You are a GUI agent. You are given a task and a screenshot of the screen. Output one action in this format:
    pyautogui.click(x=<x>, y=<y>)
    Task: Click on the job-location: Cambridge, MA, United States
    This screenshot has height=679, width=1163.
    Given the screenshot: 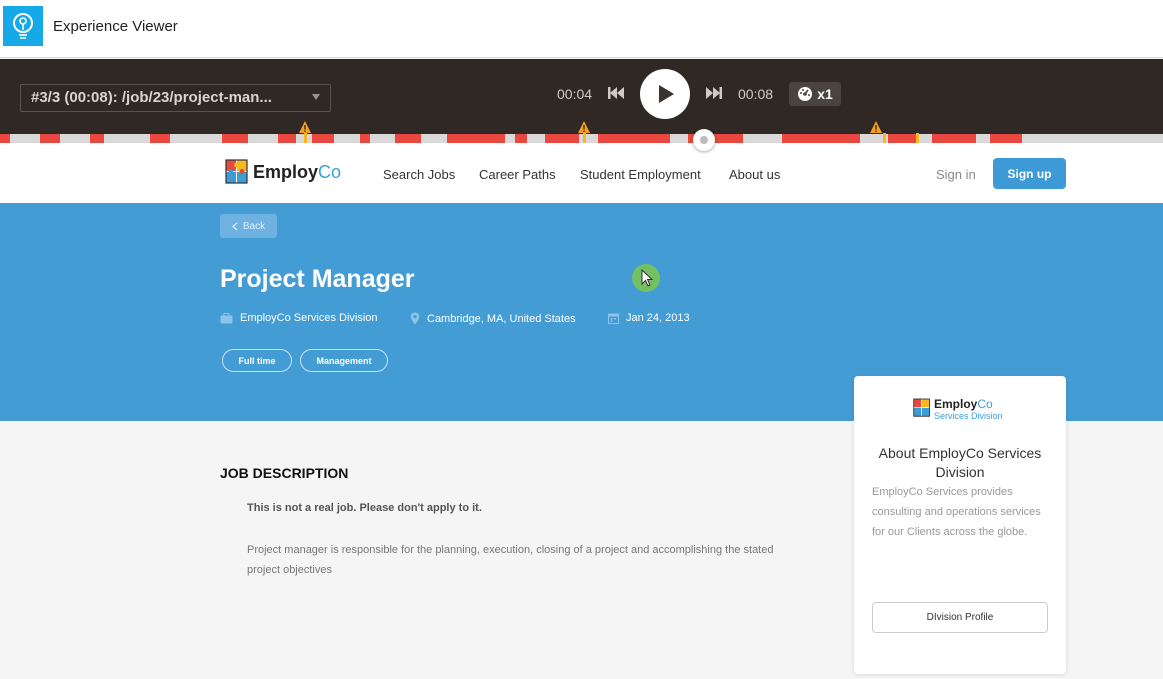 What is the action you would take?
    pyautogui.click(x=493, y=318)
    